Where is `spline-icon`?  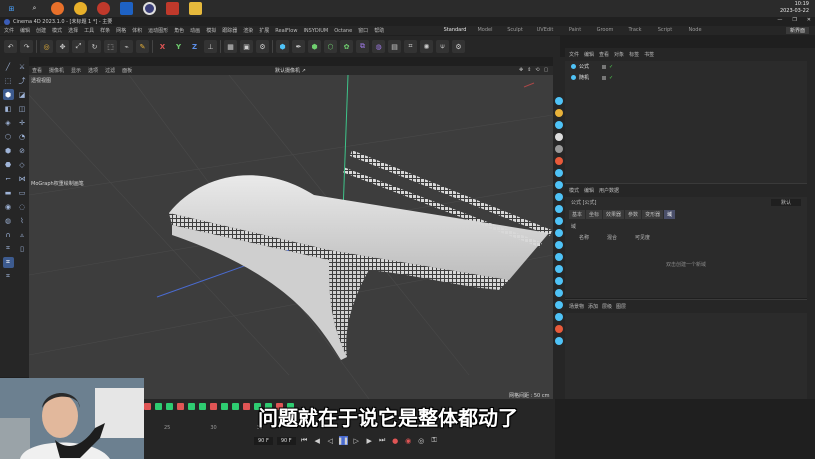 spline-icon is located at coordinates (559, 197).